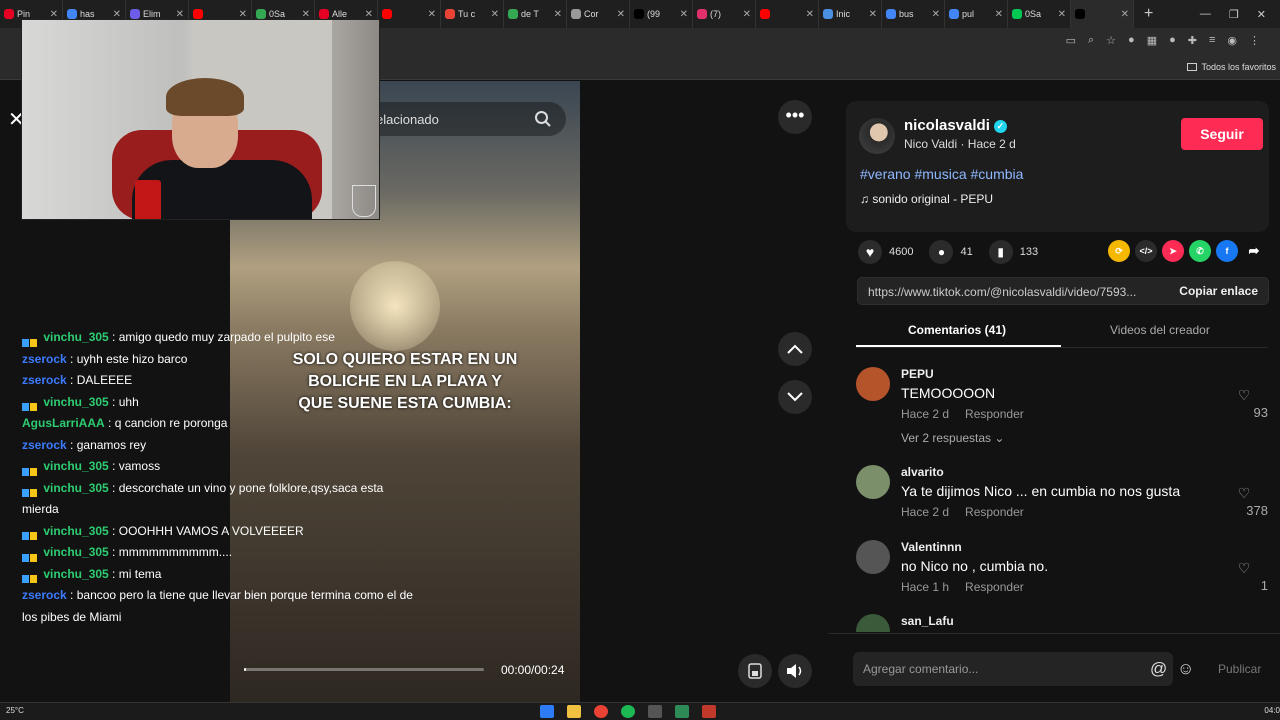 This screenshot has height=720, width=1280. I want to click on comment-username: san_Lafu, so click(927, 621).